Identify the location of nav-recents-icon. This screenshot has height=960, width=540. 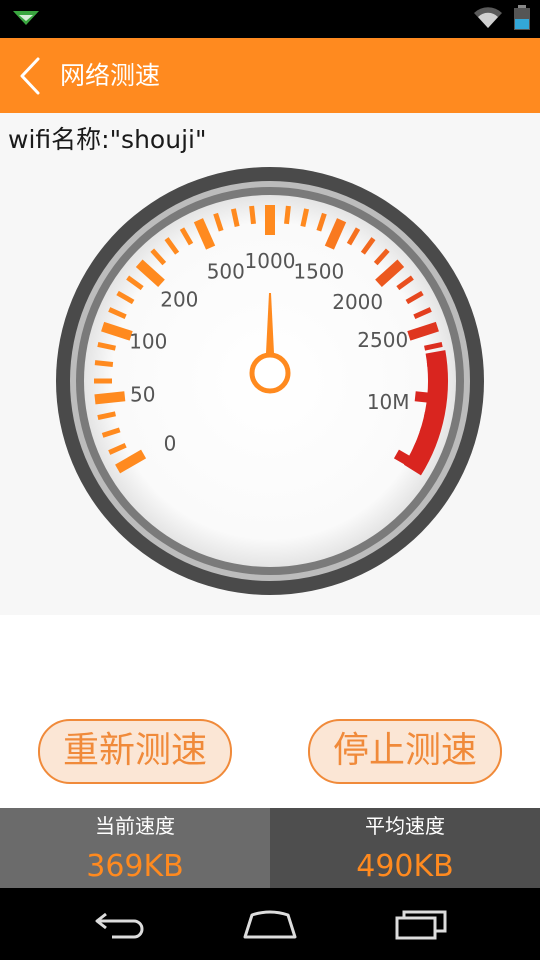
(422, 924).